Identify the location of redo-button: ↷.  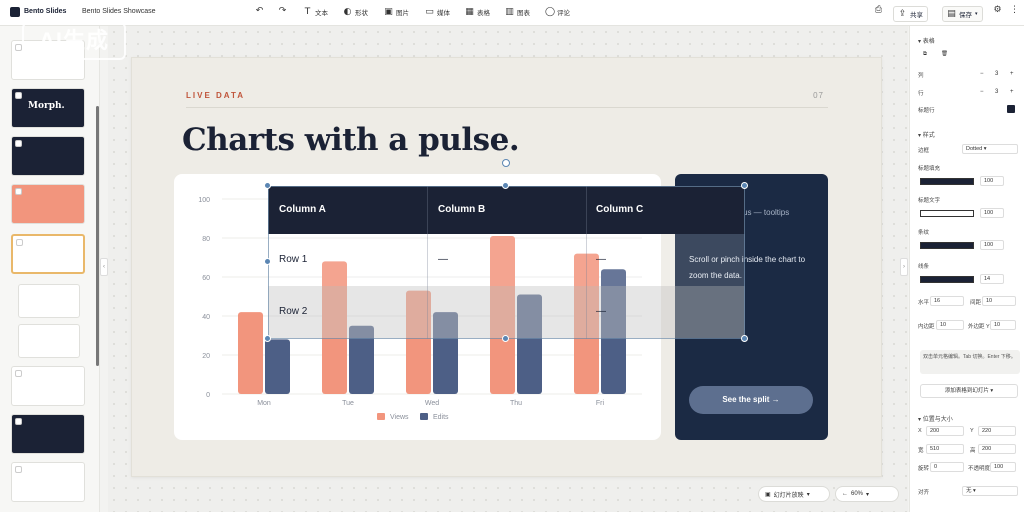
(282, 11).